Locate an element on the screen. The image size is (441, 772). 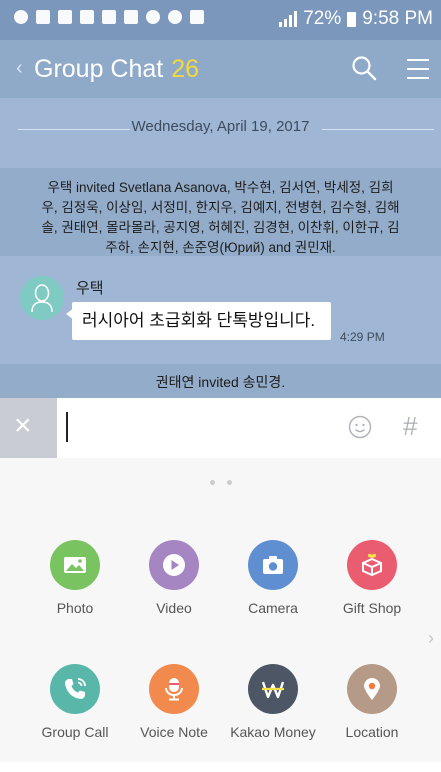
camera-icon is located at coordinates (273, 565).